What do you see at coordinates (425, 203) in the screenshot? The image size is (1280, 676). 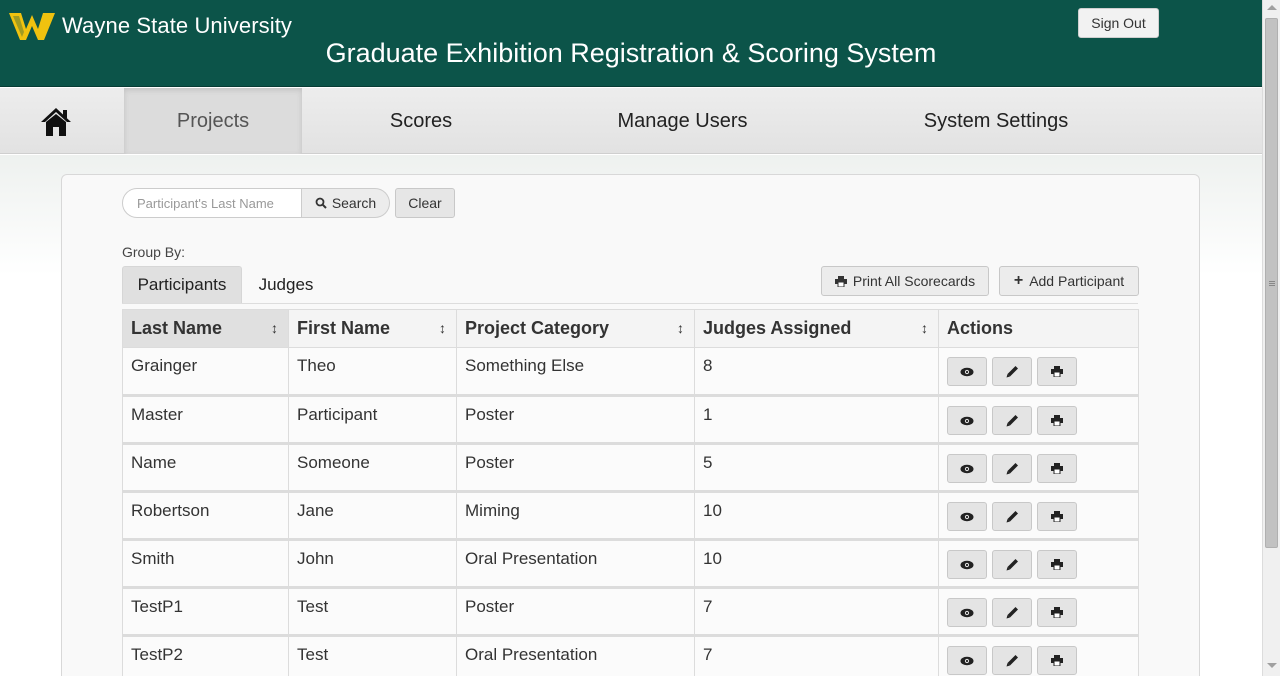 I see `clear-button: Clear` at bounding box center [425, 203].